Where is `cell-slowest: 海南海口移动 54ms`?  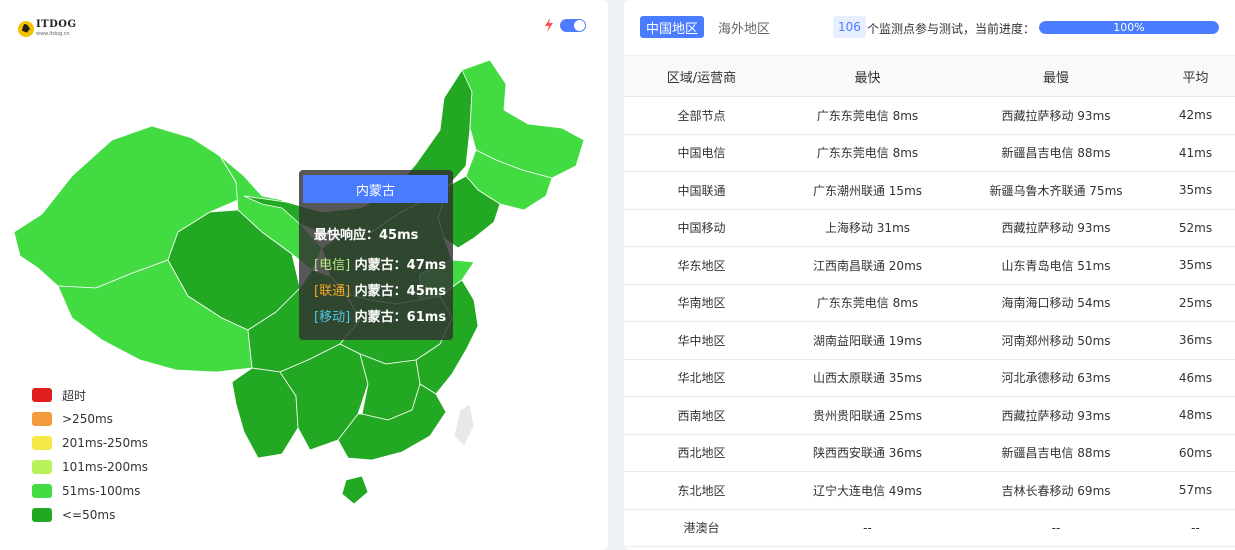
cell-slowest: 海南海口移动 54ms is located at coordinates (1056, 303).